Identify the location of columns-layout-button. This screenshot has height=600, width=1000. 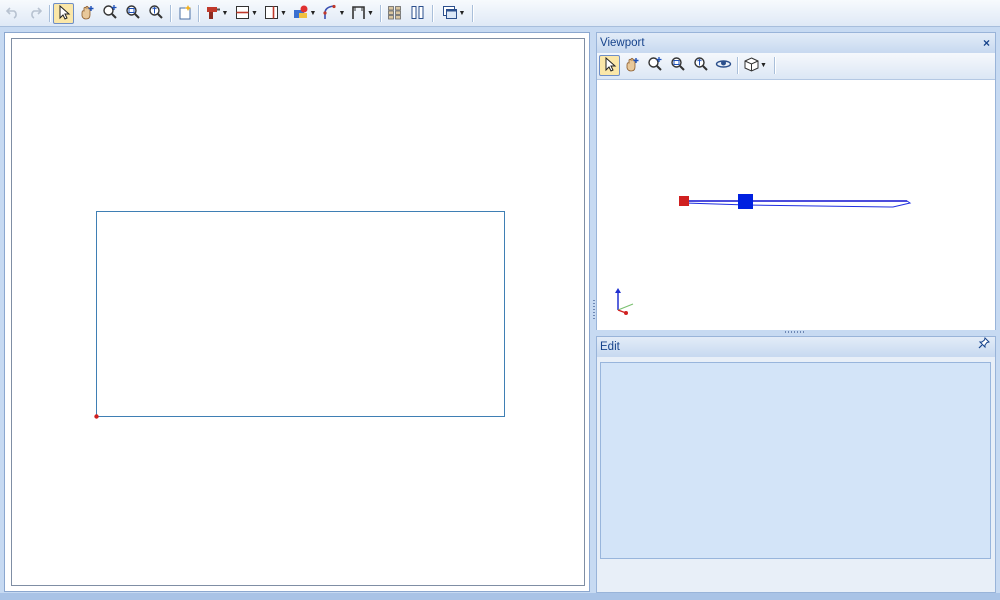
(417, 13).